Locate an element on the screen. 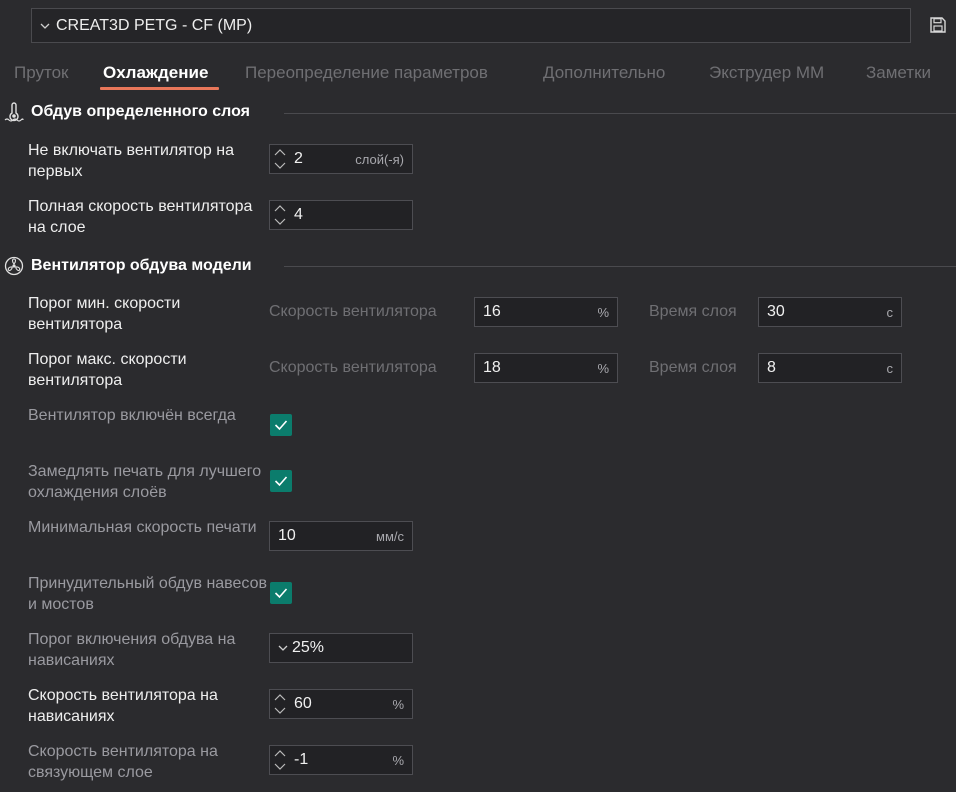 The image size is (956, 792). tab-notes: Заметки is located at coordinates (898, 73).